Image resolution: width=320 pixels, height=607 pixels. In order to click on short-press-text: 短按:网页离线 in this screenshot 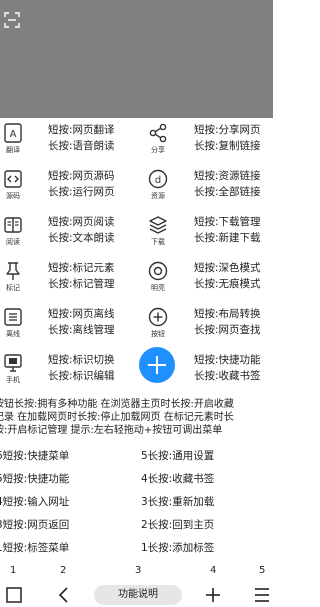, I will do `click(81, 314)`.